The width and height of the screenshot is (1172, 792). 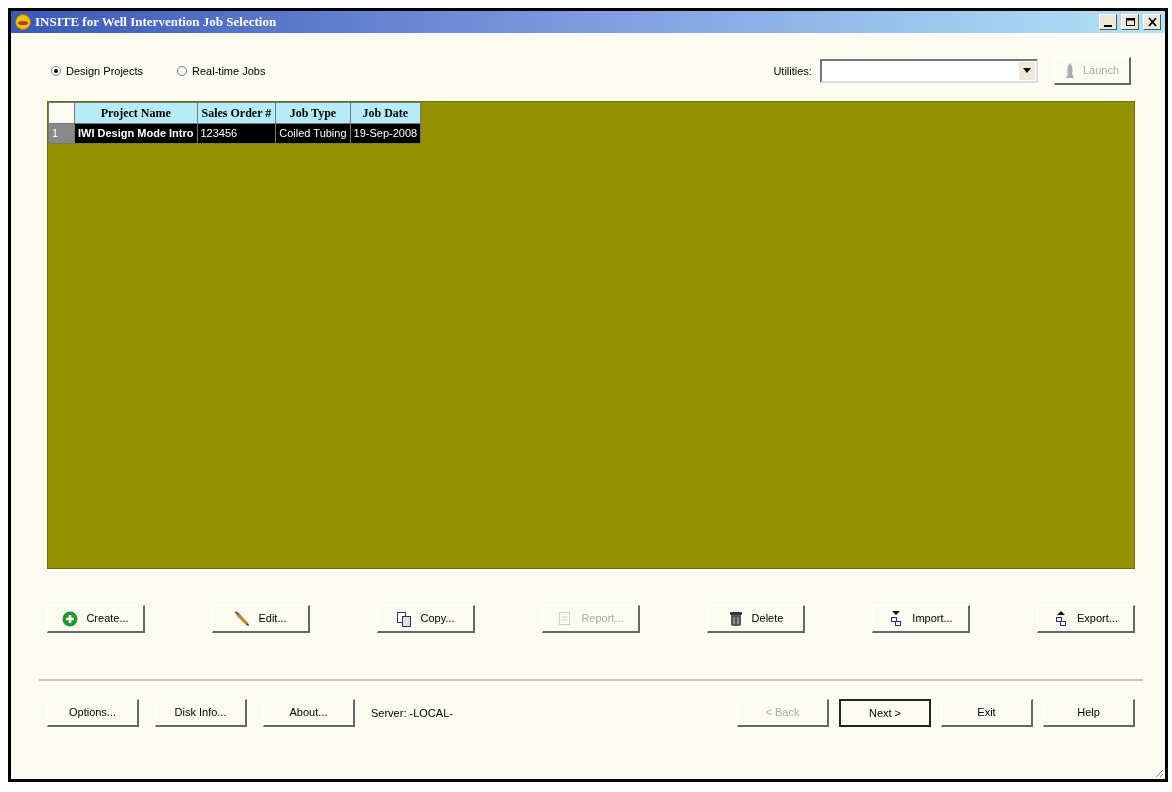 What do you see at coordinates (412, 713) in the screenshot?
I see `server-label: Server: -LOCAL-` at bounding box center [412, 713].